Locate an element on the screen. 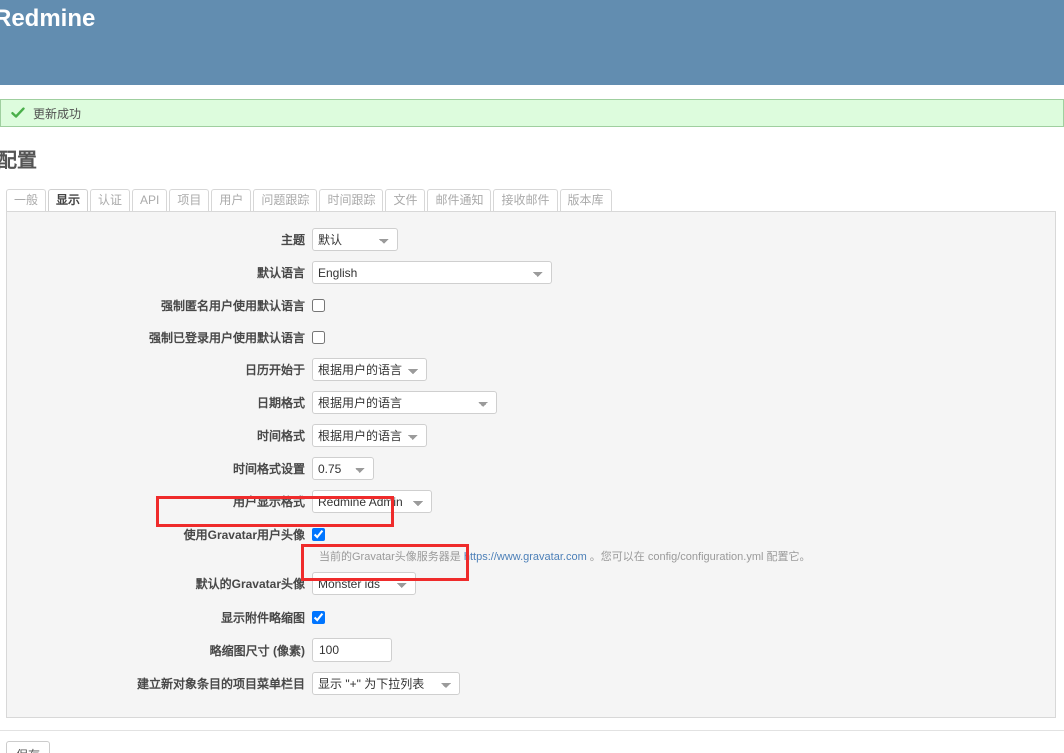 The width and height of the screenshot is (1064, 753). label-default-language: 默认语言 is located at coordinates (280, 273).